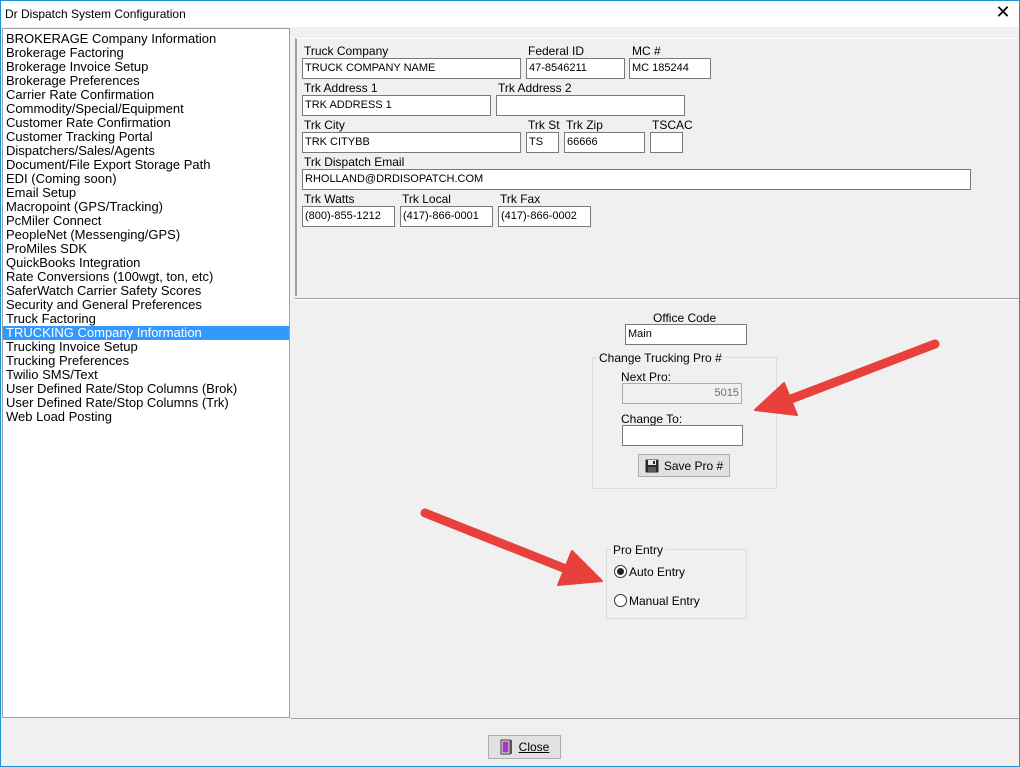 The height and width of the screenshot is (767, 1020). I want to click on office-code-label: Office Code, so click(685, 318).